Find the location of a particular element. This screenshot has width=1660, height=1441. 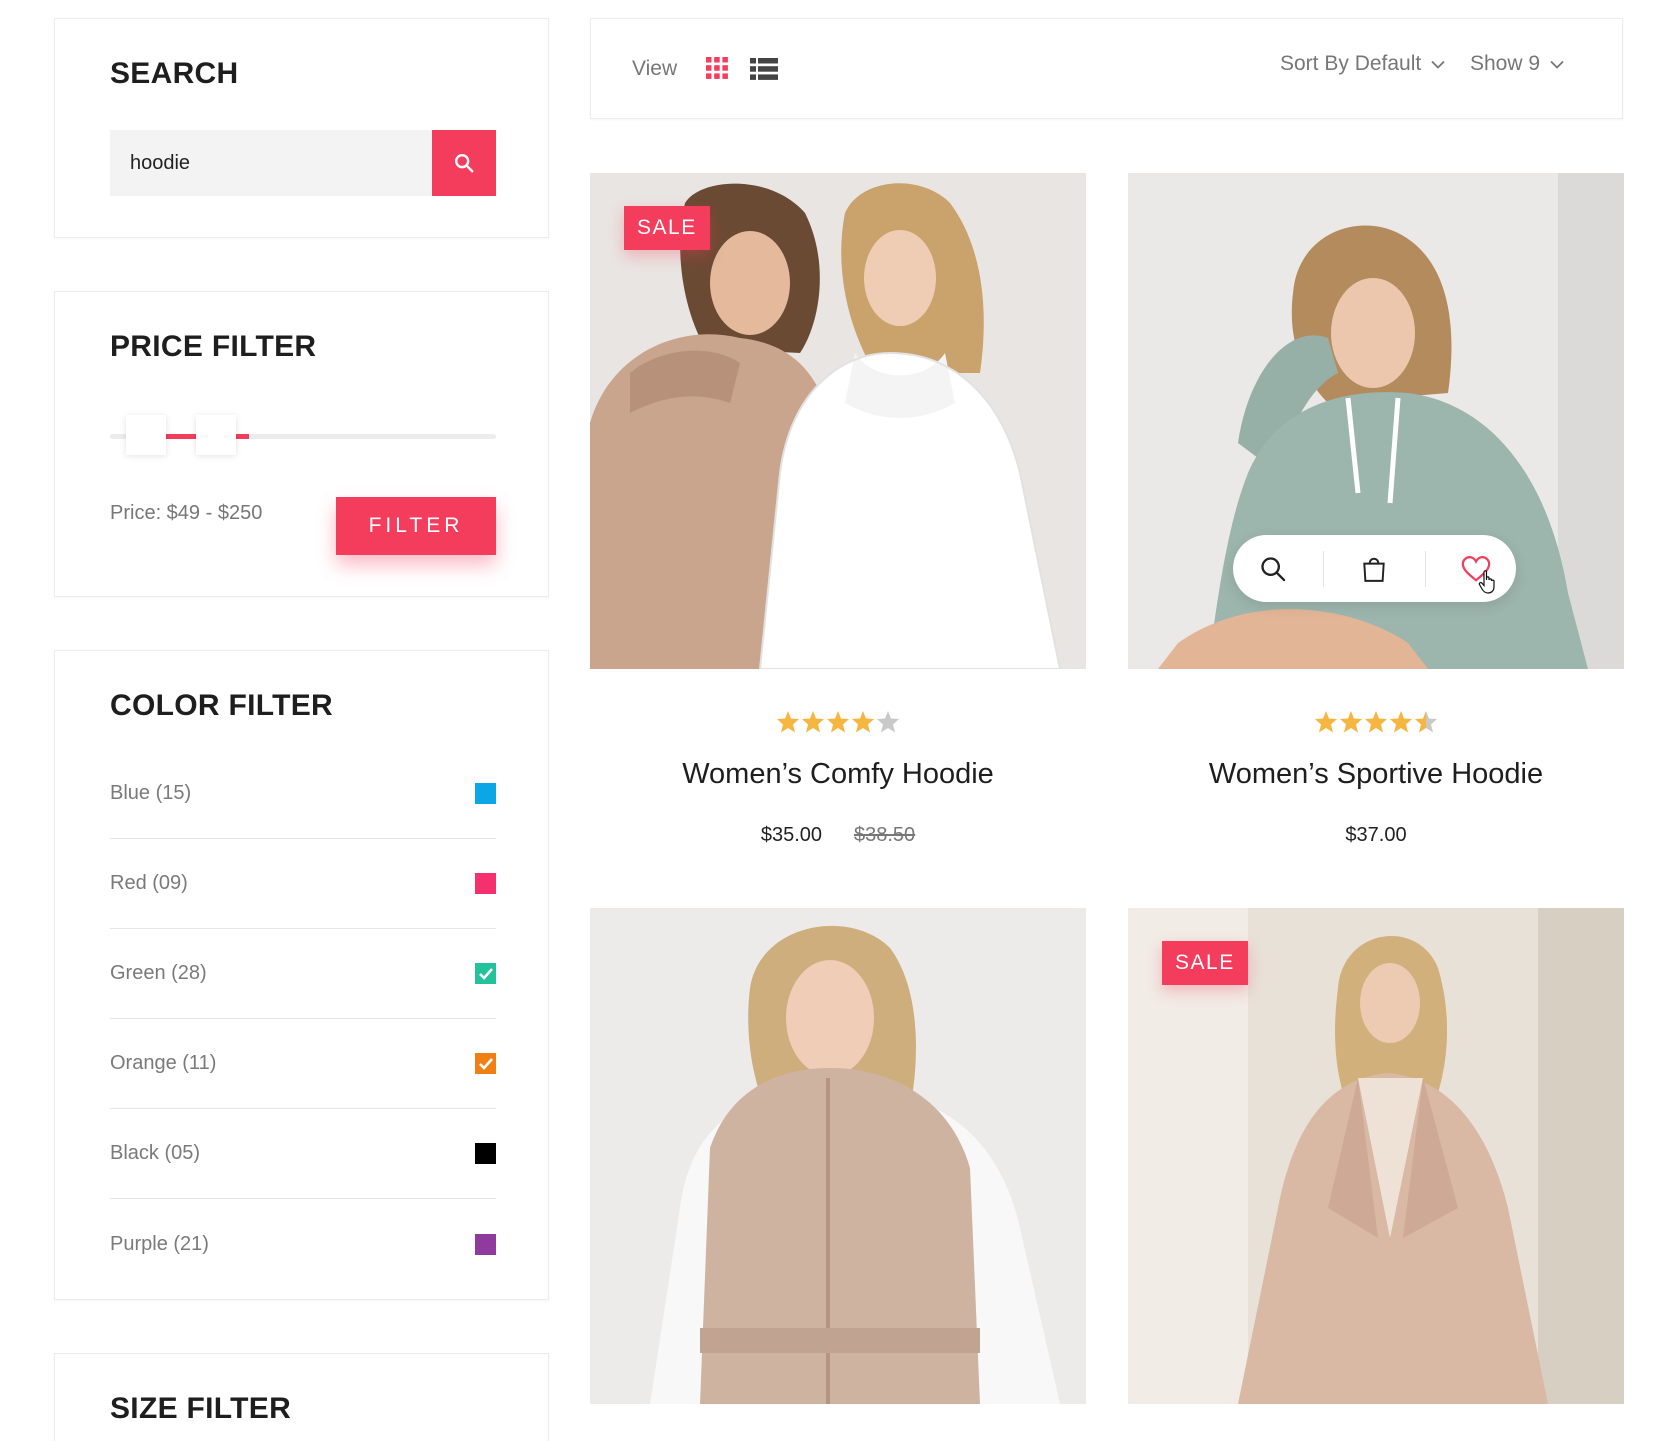

product-name: Women’s Comfy Hoodie is located at coordinates (838, 774).